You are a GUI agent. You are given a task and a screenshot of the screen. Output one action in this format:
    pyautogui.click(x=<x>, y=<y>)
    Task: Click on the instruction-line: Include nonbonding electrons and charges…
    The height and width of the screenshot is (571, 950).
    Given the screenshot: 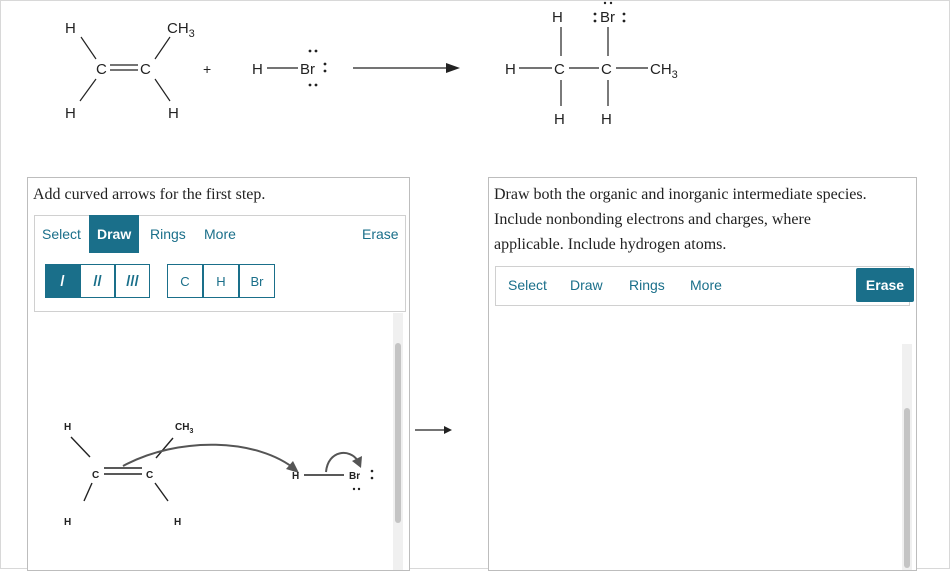 What is the action you would take?
    pyautogui.click(x=652, y=219)
    